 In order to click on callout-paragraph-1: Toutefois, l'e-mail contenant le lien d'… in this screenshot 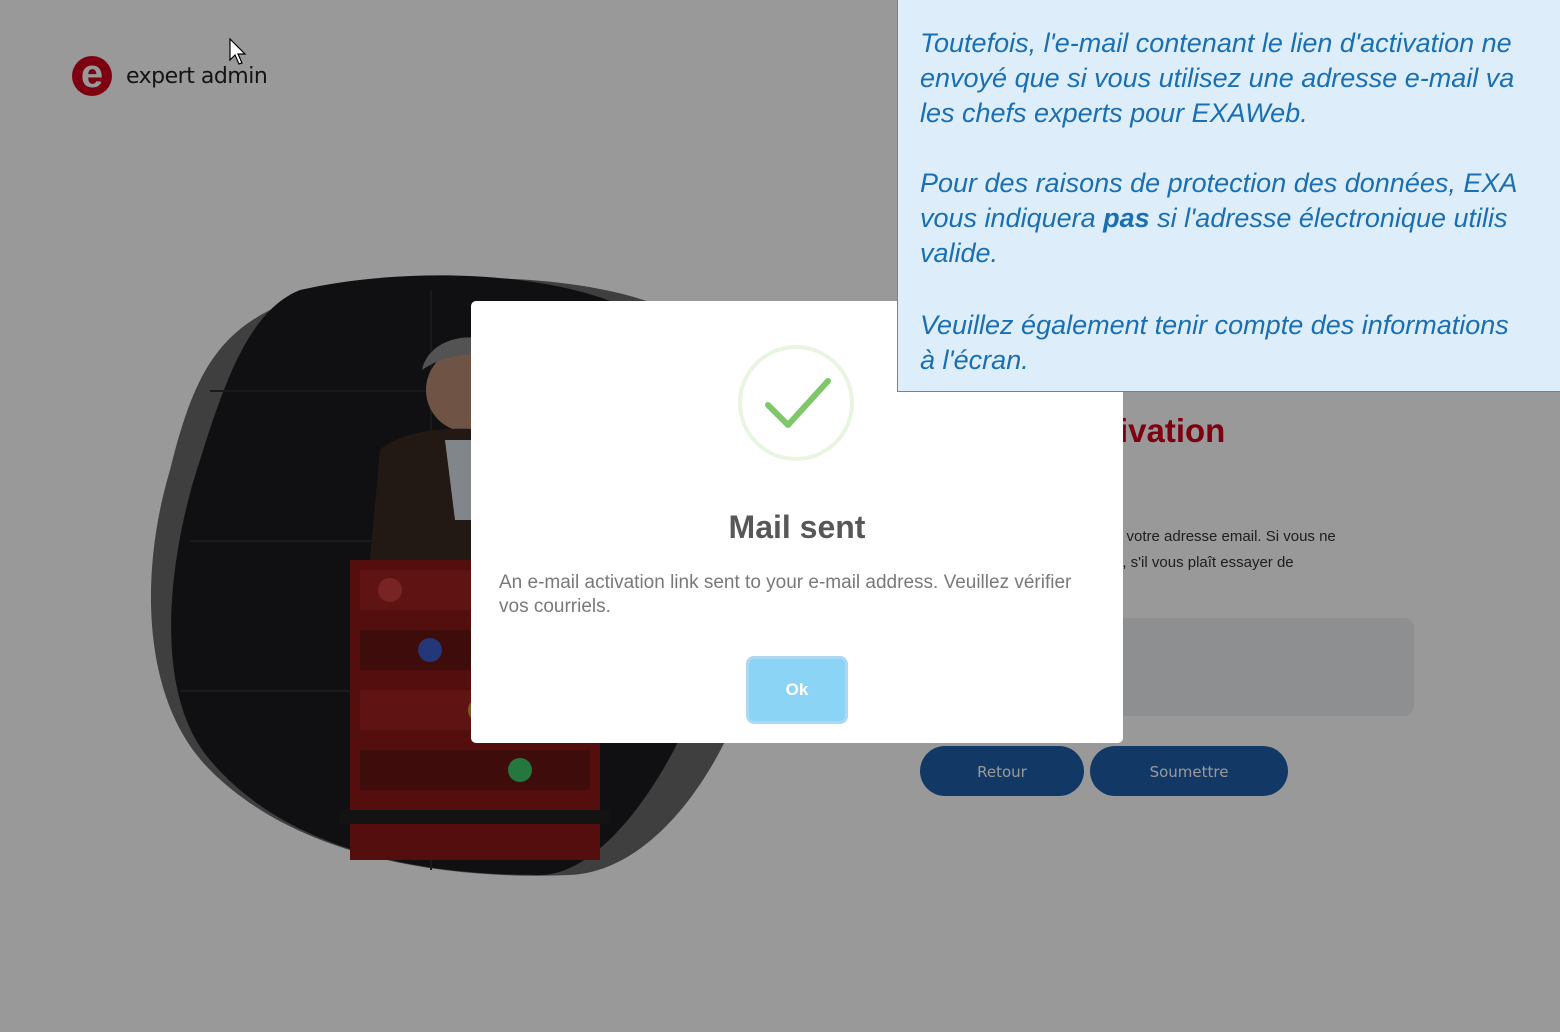, I will do `click(1240, 78)`.